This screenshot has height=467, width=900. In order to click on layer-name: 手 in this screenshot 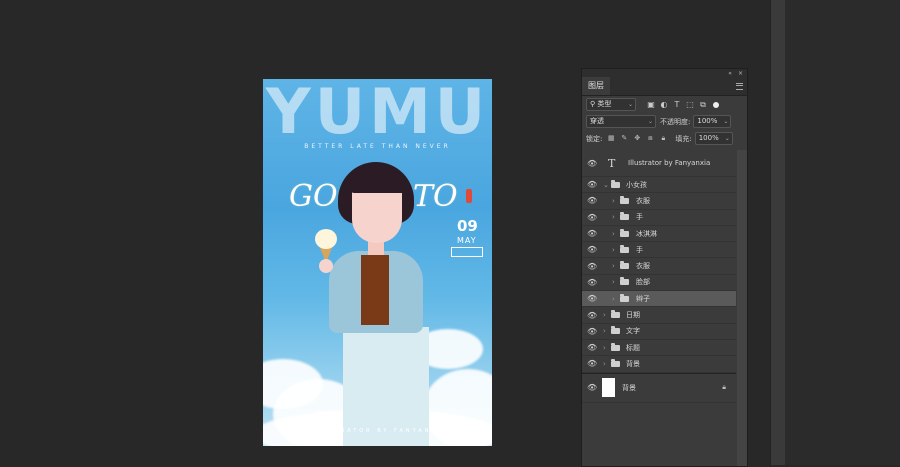, I will do `click(639, 249)`.